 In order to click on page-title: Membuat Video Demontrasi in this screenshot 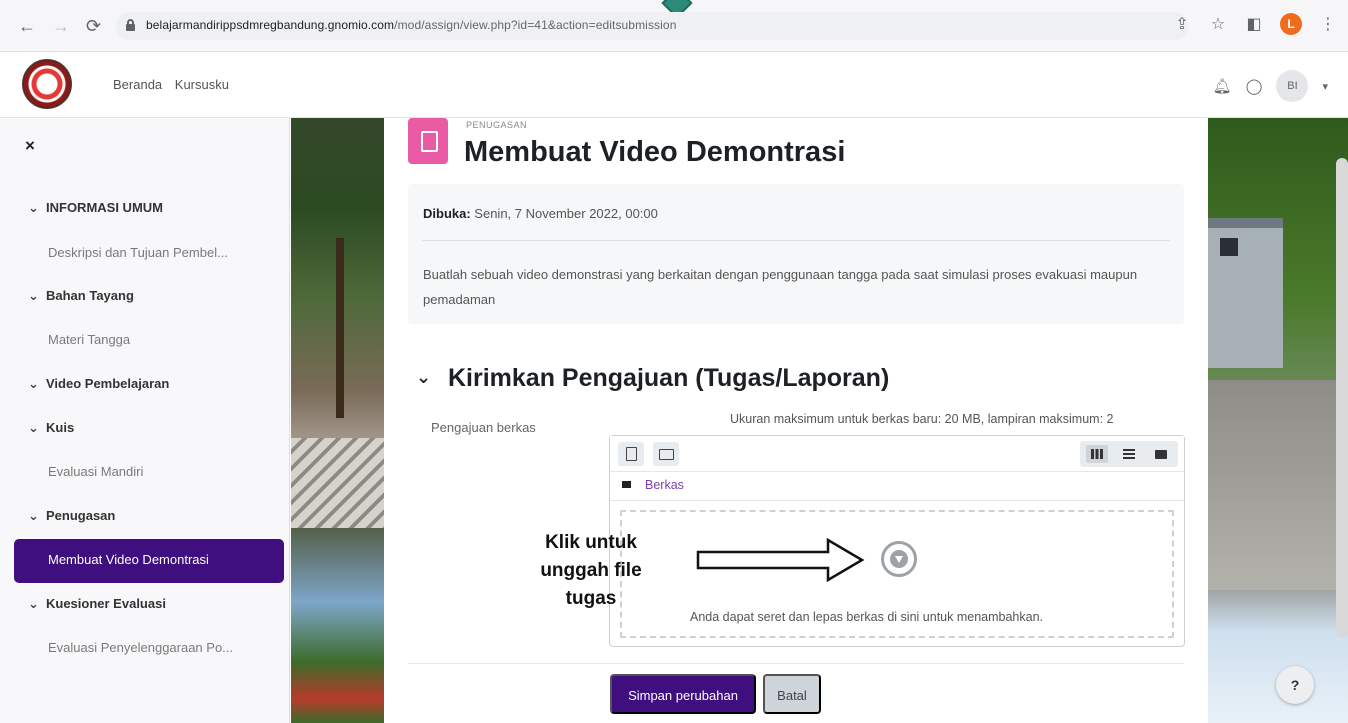, I will do `click(655, 152)`.